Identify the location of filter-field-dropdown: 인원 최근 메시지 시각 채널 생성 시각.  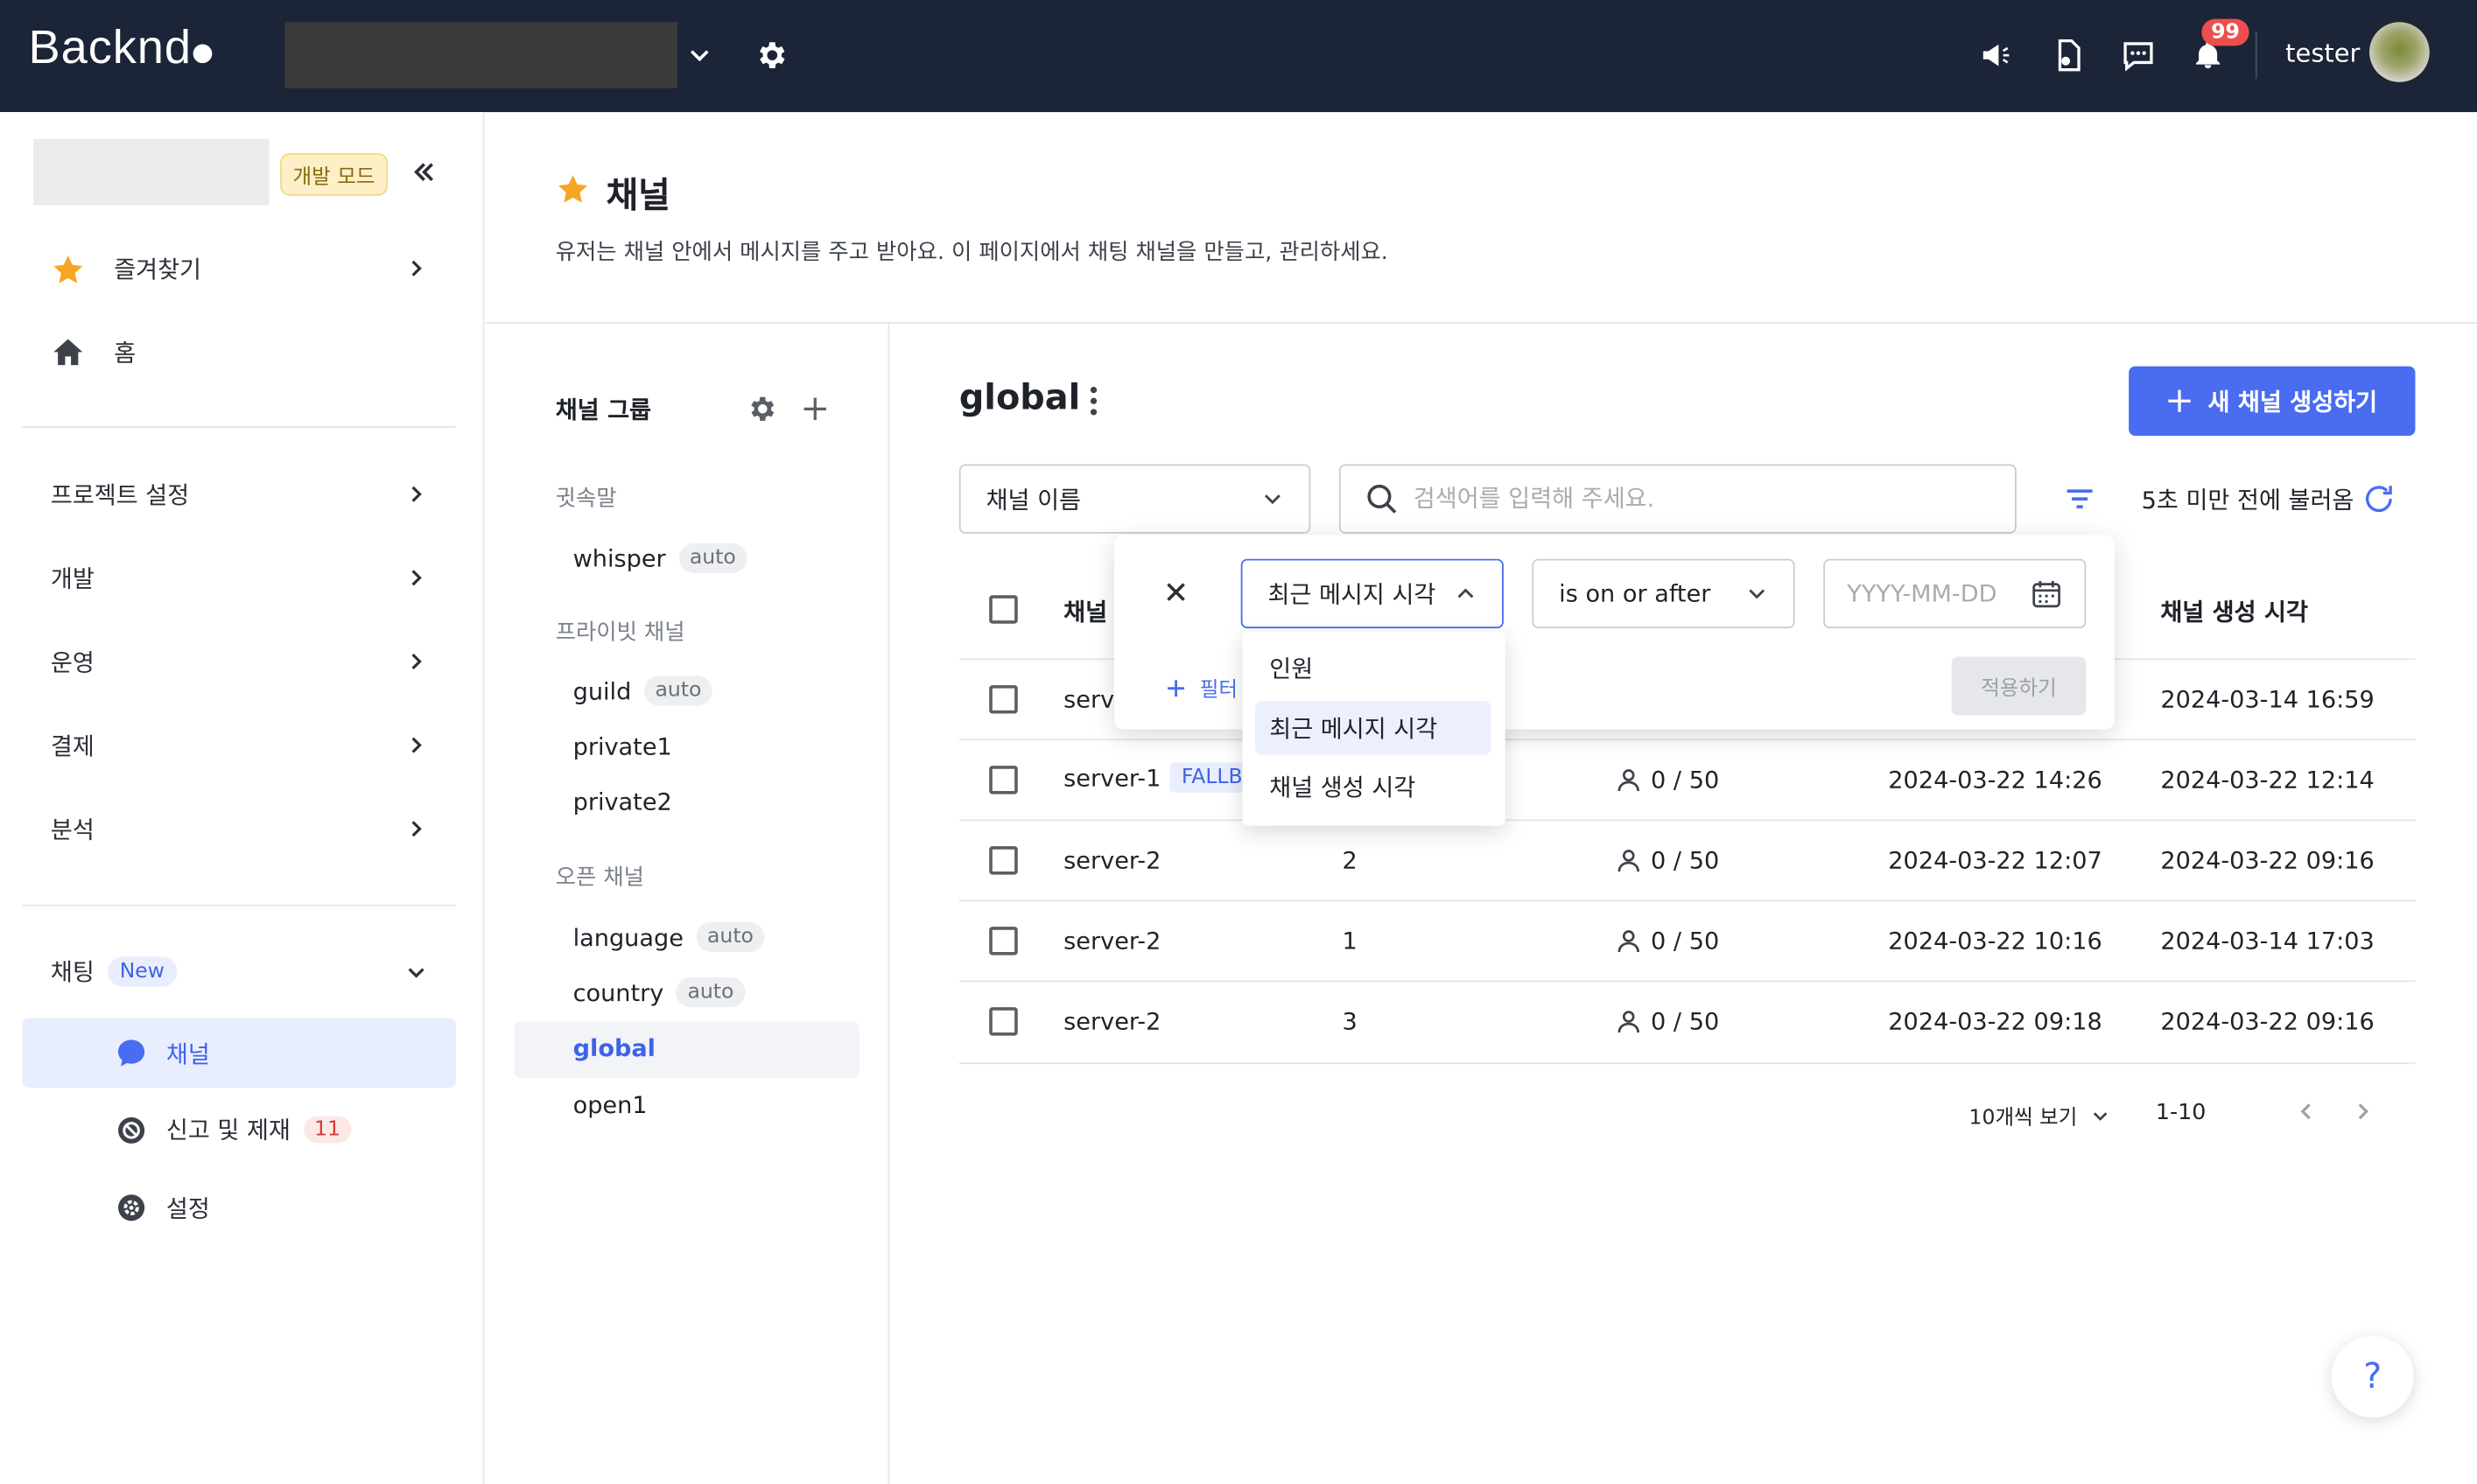
(1373, 728).